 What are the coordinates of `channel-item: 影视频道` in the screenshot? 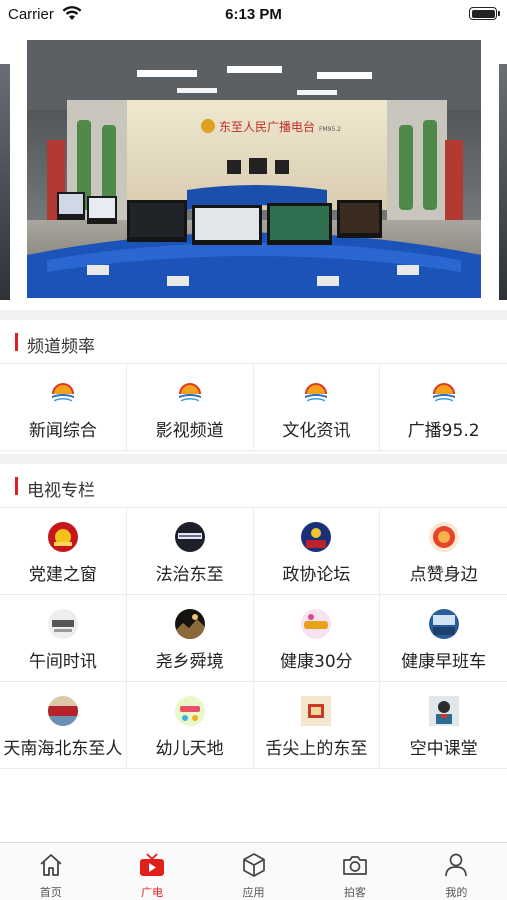 It's located at (190, 407).